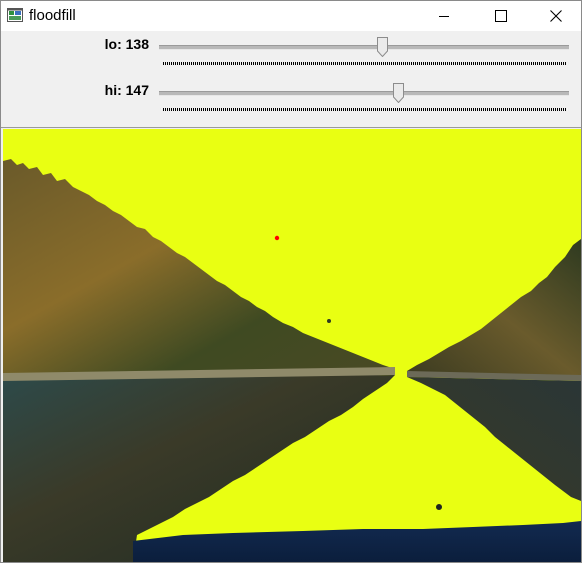  Describe the element at coordinates (52, 15) in the screenshot. I see `window-title: floodfill` at that location.